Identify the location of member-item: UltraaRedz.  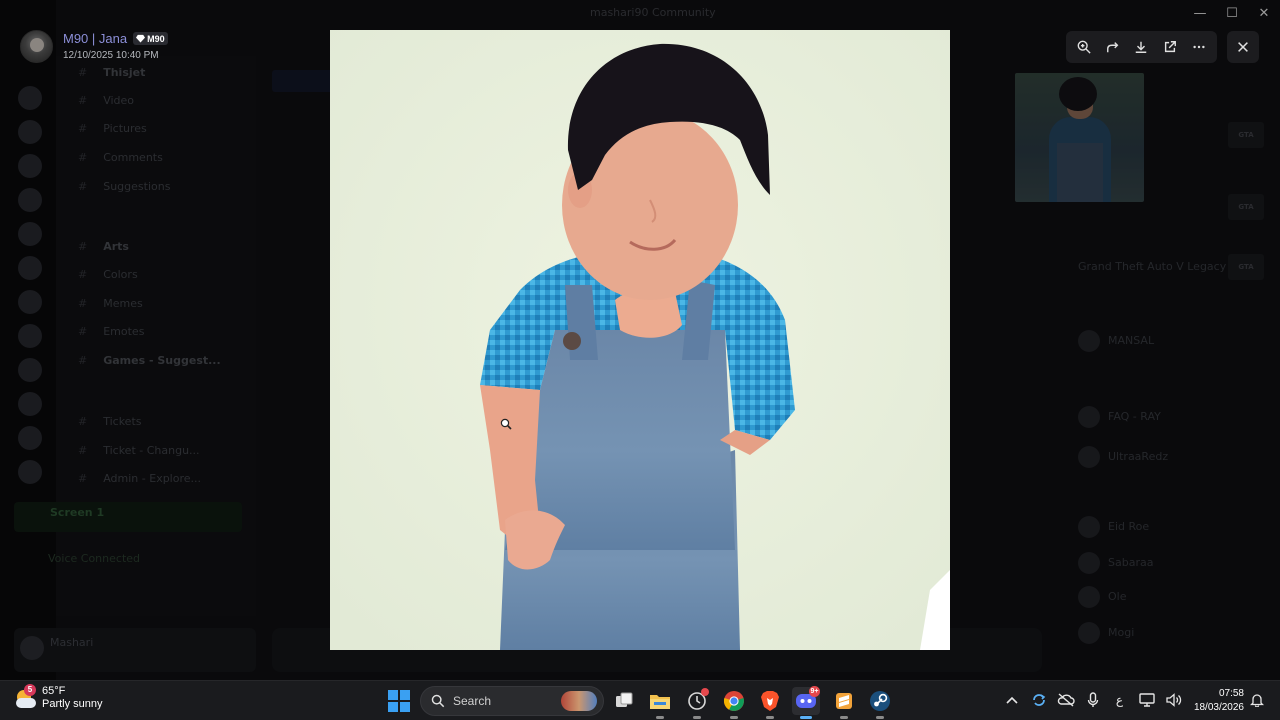
(1123, 457).